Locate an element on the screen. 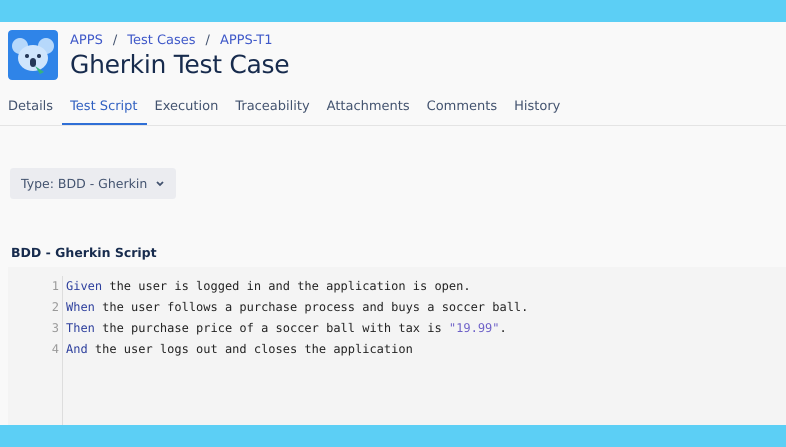 The height and width of the screenshot is (447, 786). chevron-down-icon is located at coordinates (160, 183).